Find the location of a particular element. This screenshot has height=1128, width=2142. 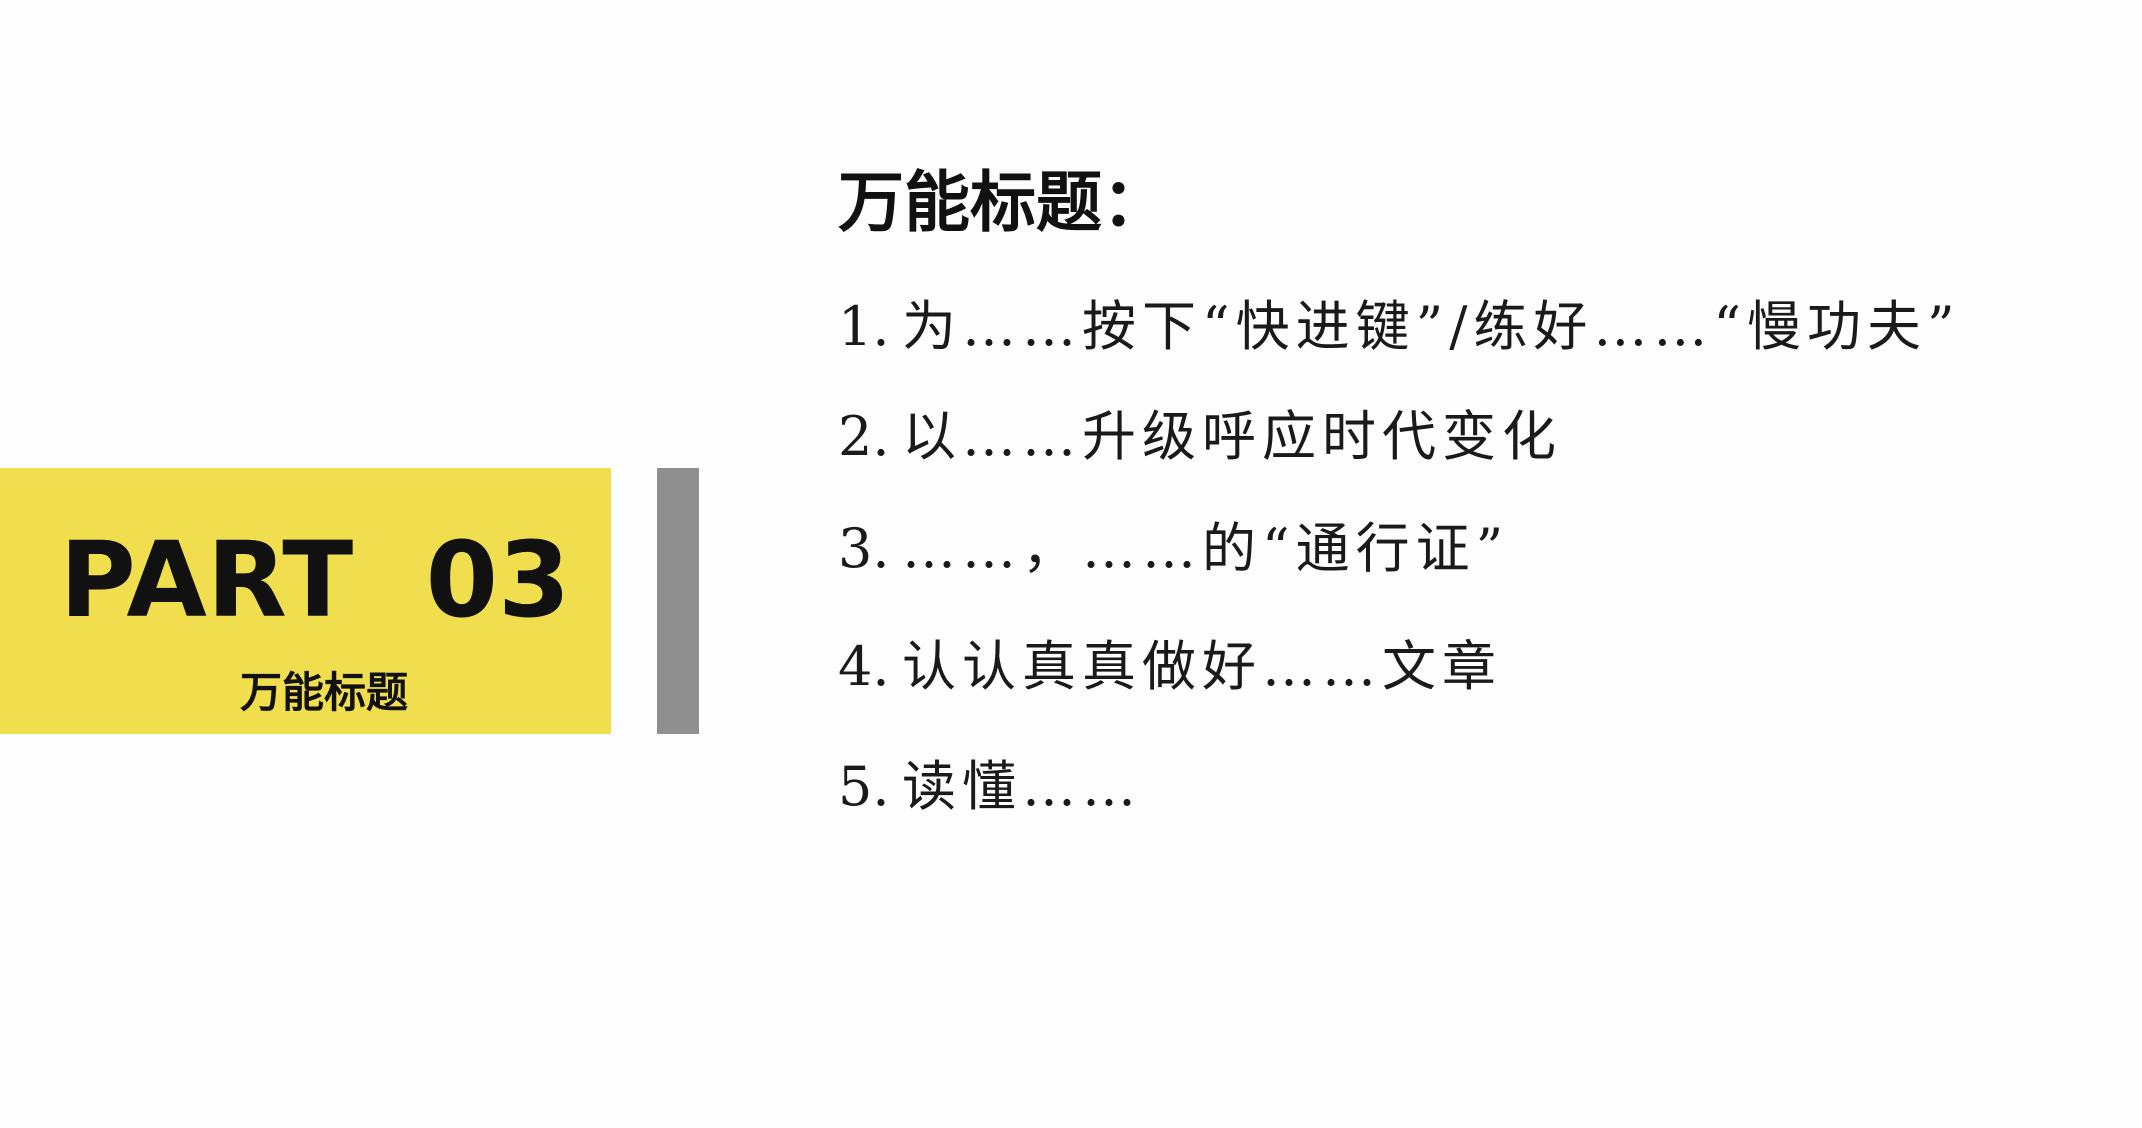

part-subtitle: 万能标题 is located at coordinates (323, 692).